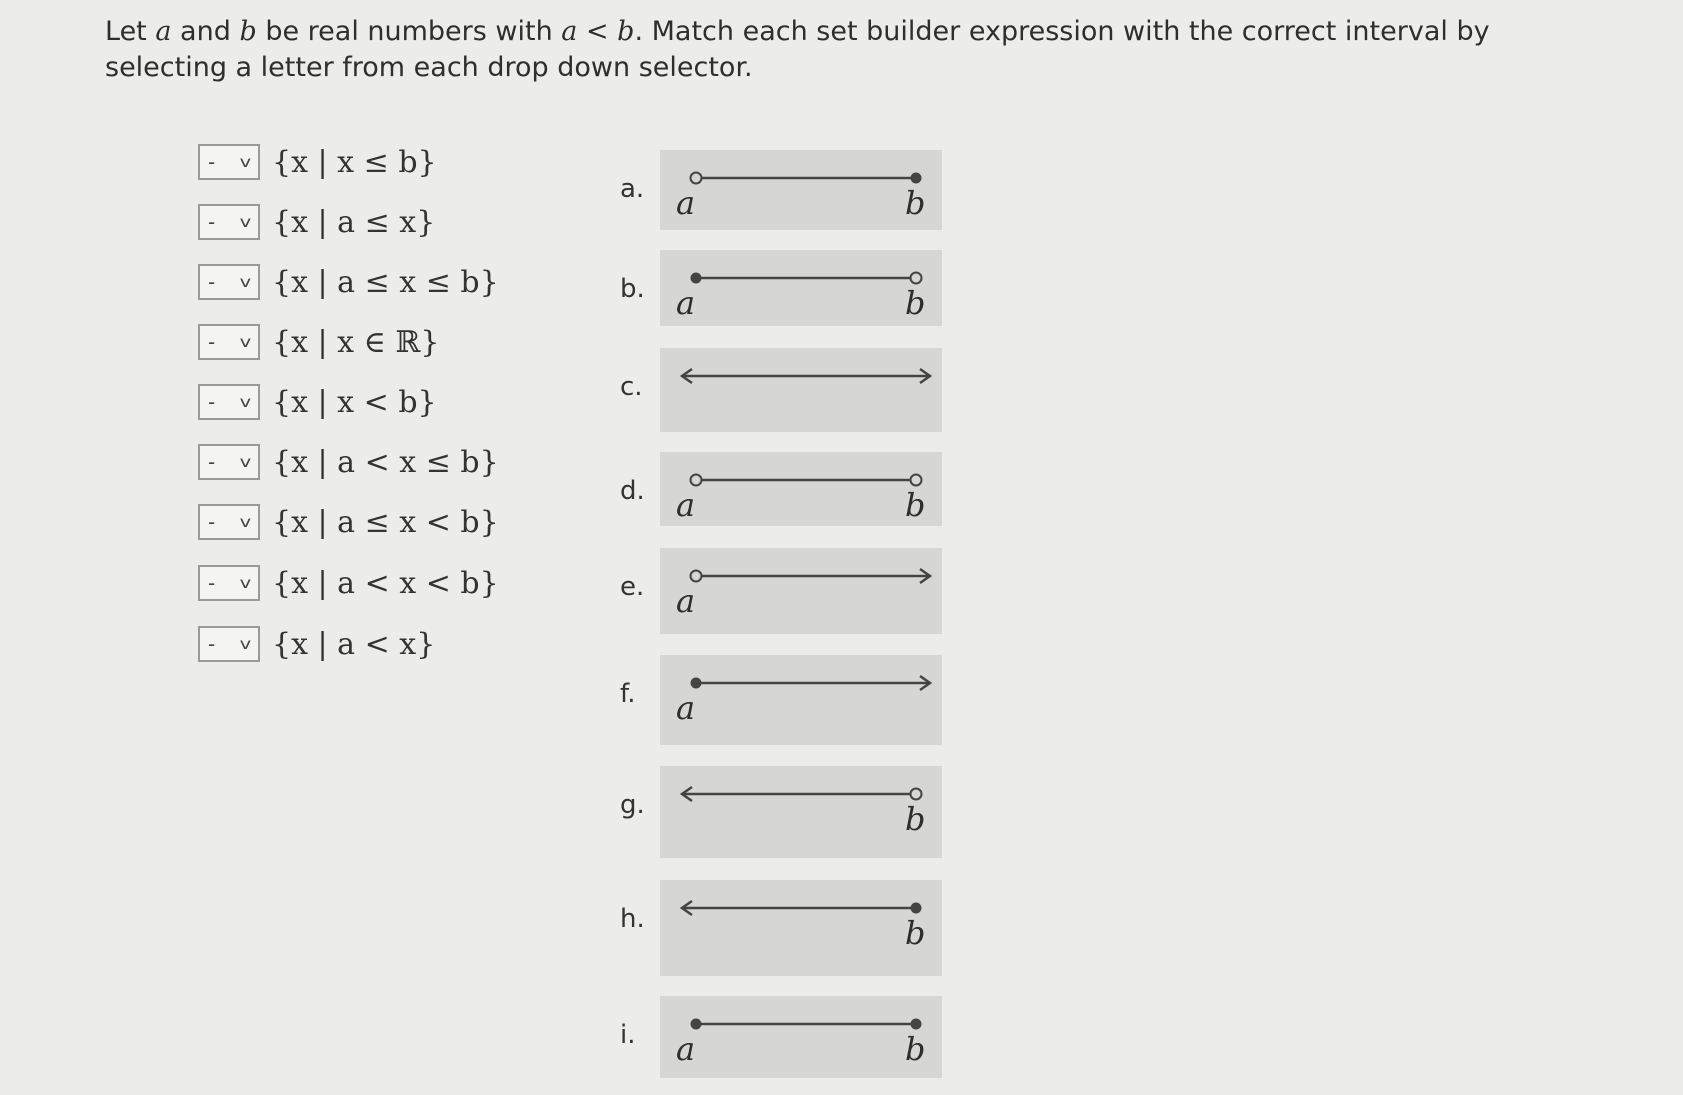  I want to click on expression-row: - v {x | x ∈ ℝ}, so click(318, 342).